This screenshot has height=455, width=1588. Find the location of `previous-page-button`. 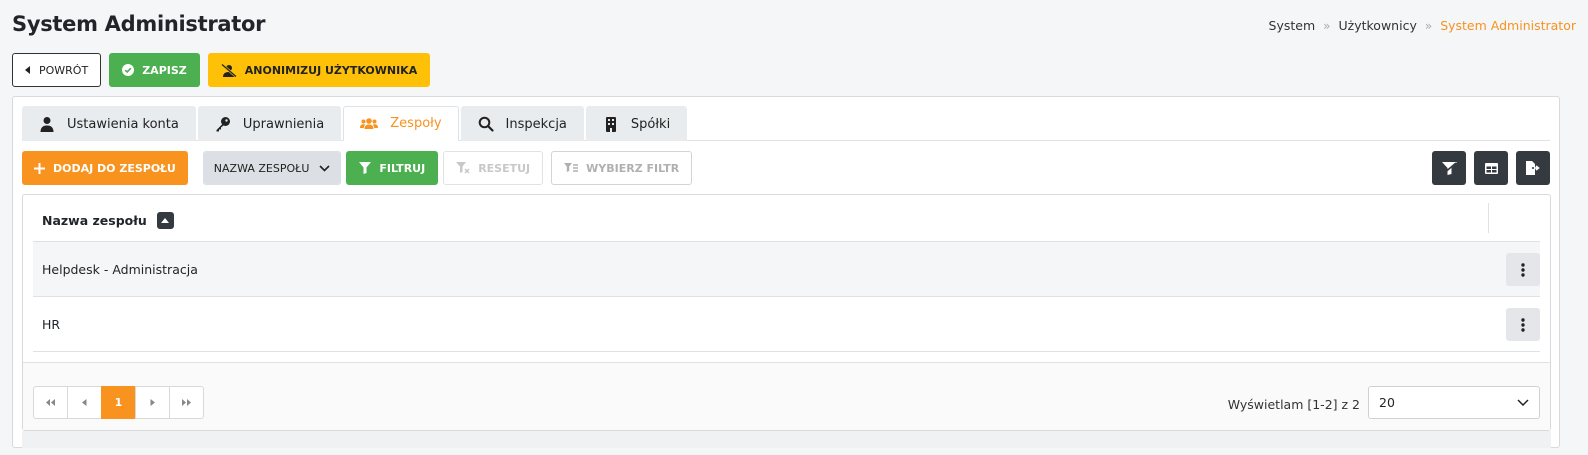

previous-page-button is located at coordinates (84, 402).